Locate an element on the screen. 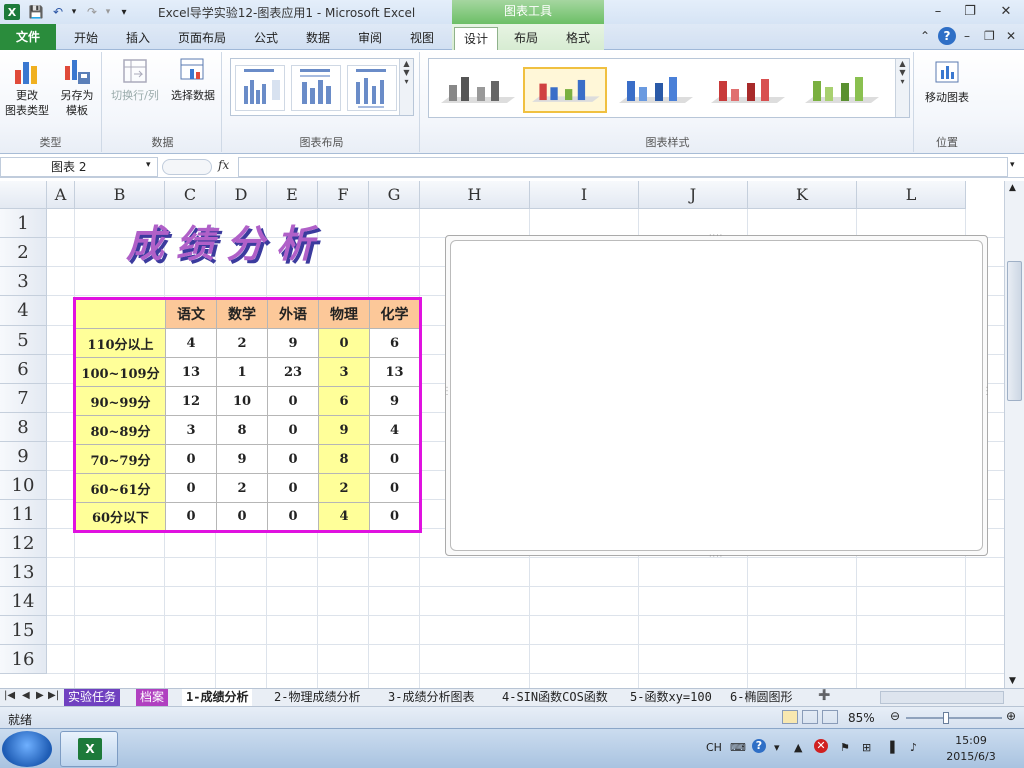  row-header-16: 16 is located at coordinates (23, 659).